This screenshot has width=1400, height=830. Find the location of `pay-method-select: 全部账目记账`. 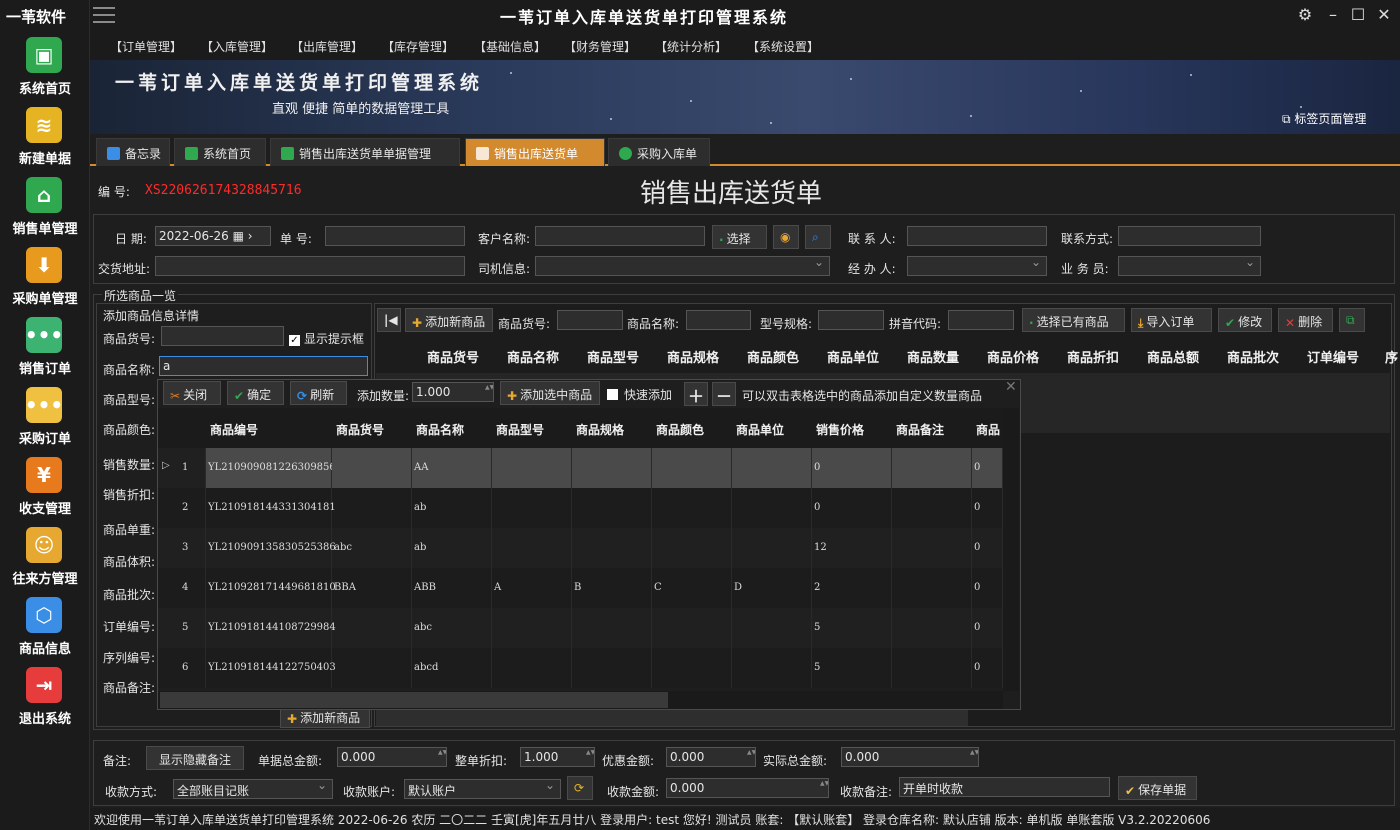

pay-method-select: 全部账目记账 is located at coordinates (253, 789).